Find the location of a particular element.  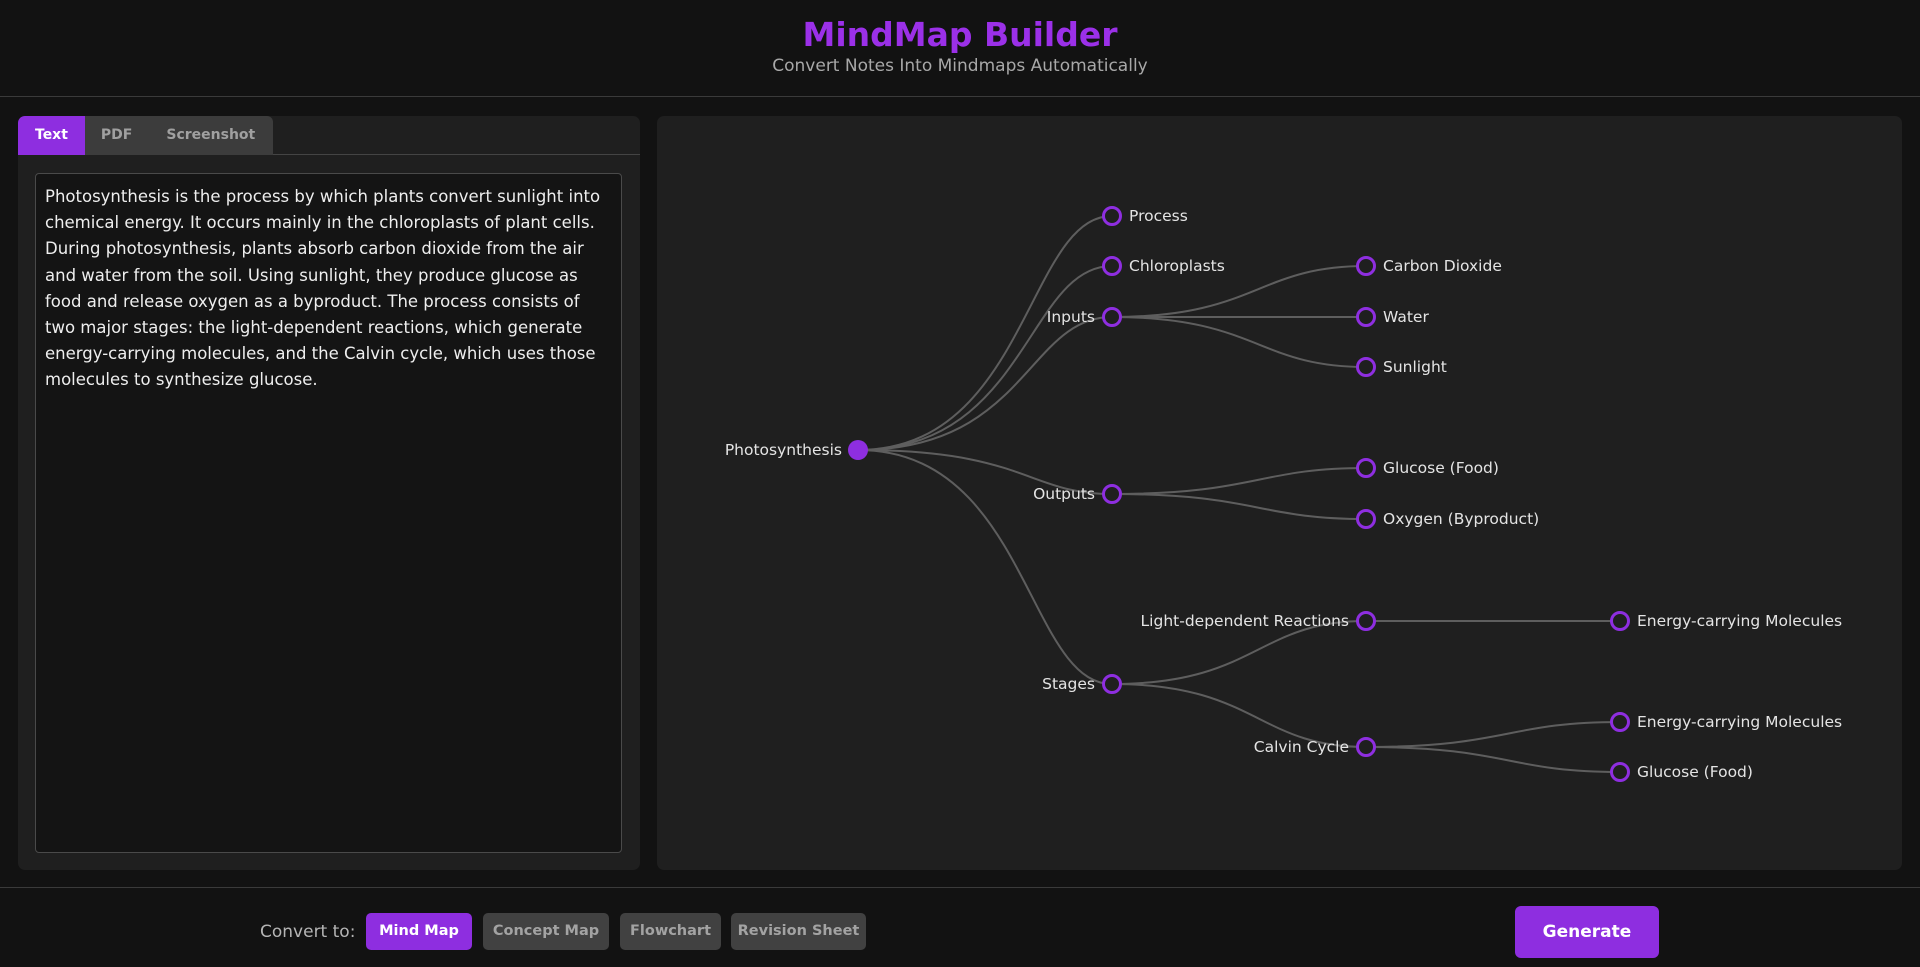

input-tabs: Text PDF Screenshot is located at coordinates (329, 135).